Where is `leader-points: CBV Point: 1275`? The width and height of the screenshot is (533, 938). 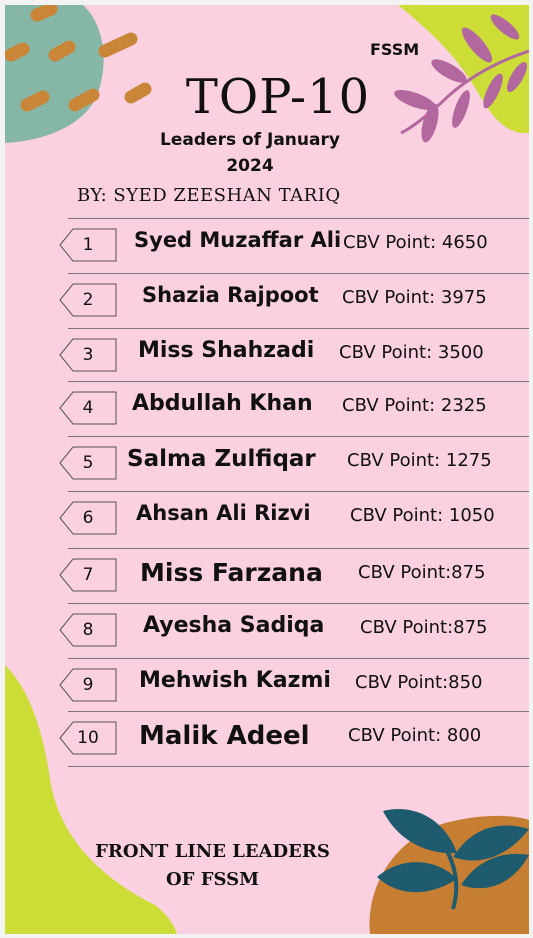
leader-points: CBV Point: 1275 is located at coordinates (419, 460).